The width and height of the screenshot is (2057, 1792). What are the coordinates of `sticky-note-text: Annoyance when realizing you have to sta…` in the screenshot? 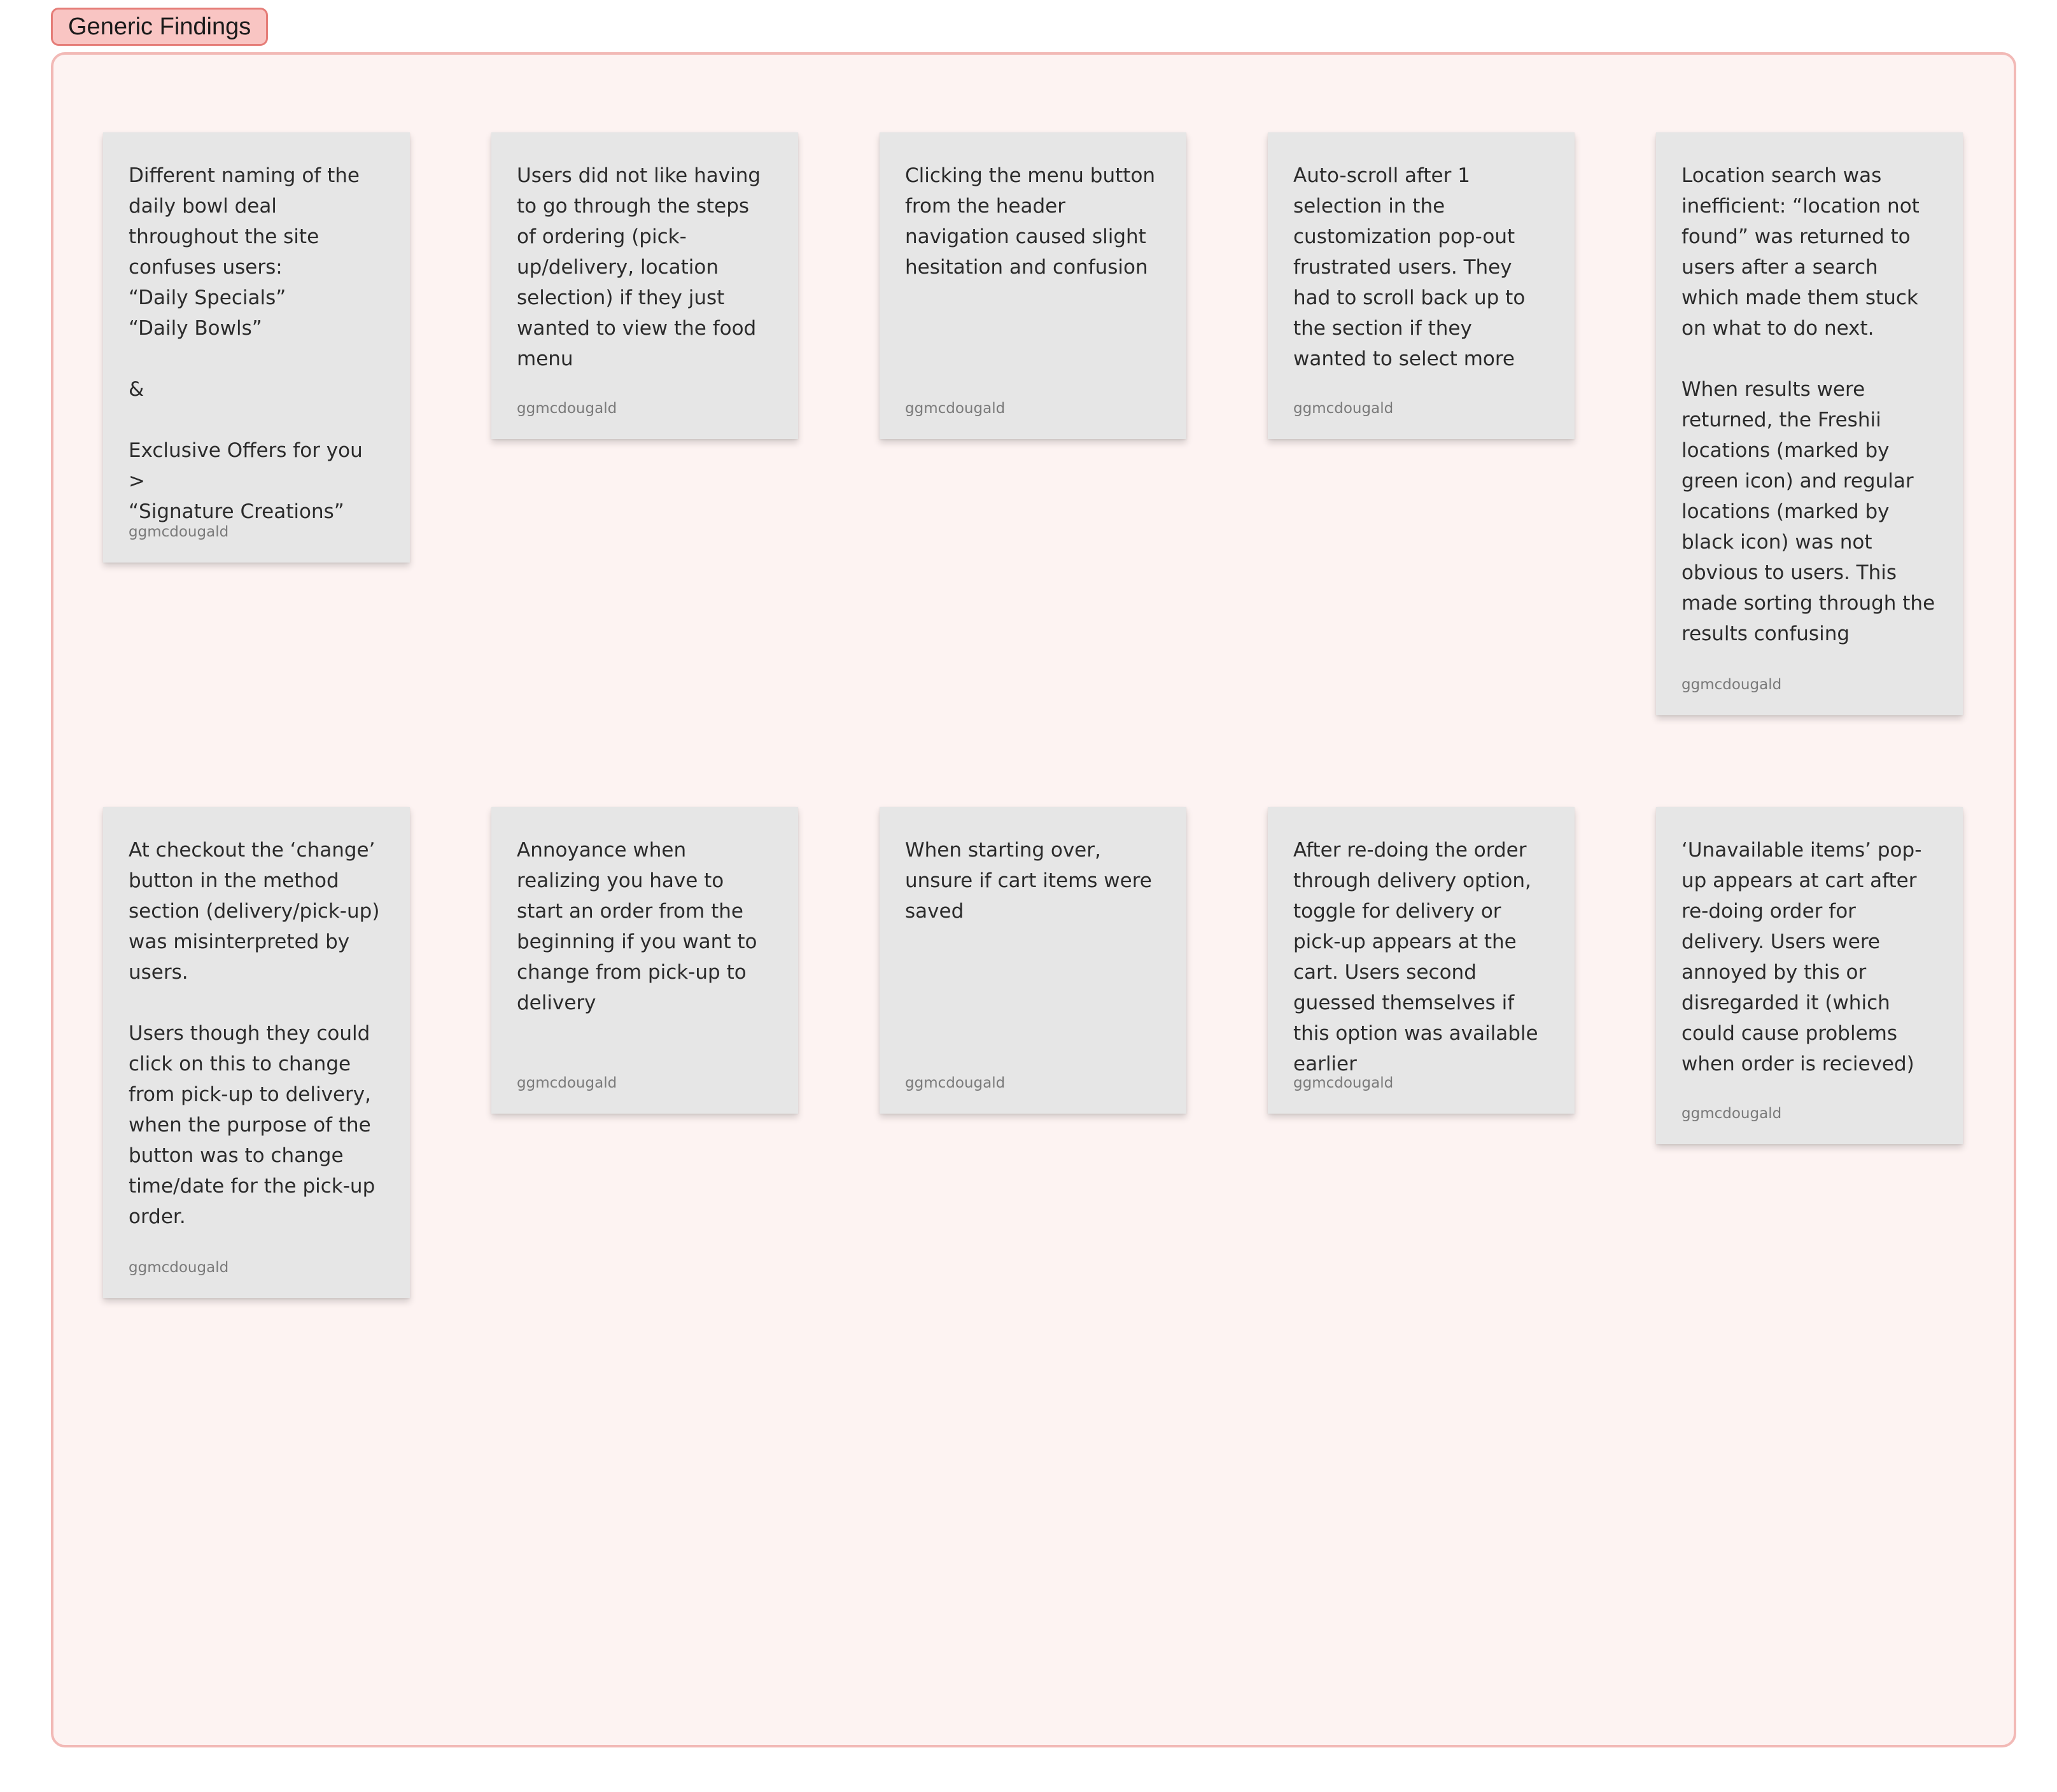 It's located at (637, 926).